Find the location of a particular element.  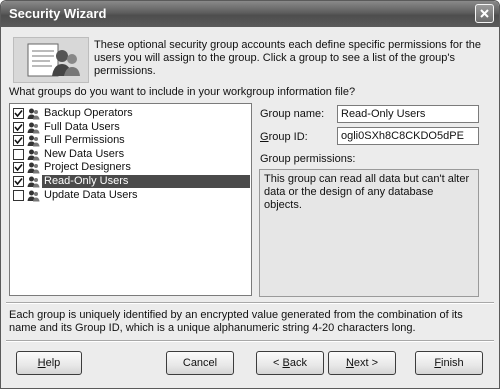

group-label: Read-Only Users is located at coordinates (146, 181).